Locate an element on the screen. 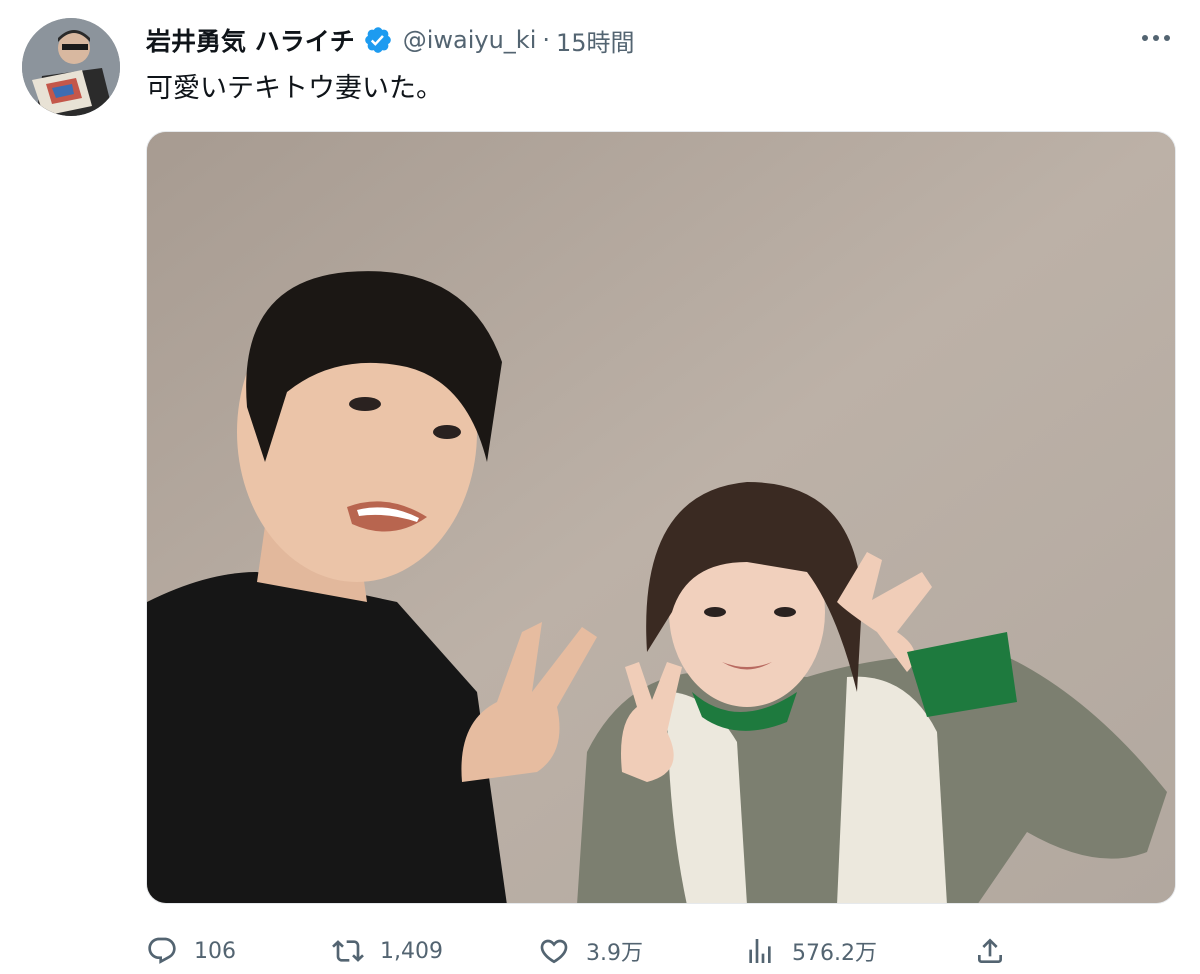 The height and width of the screenshot is (974, 1200). retweet-count: 1,409 is located at coordinates (411, 951).